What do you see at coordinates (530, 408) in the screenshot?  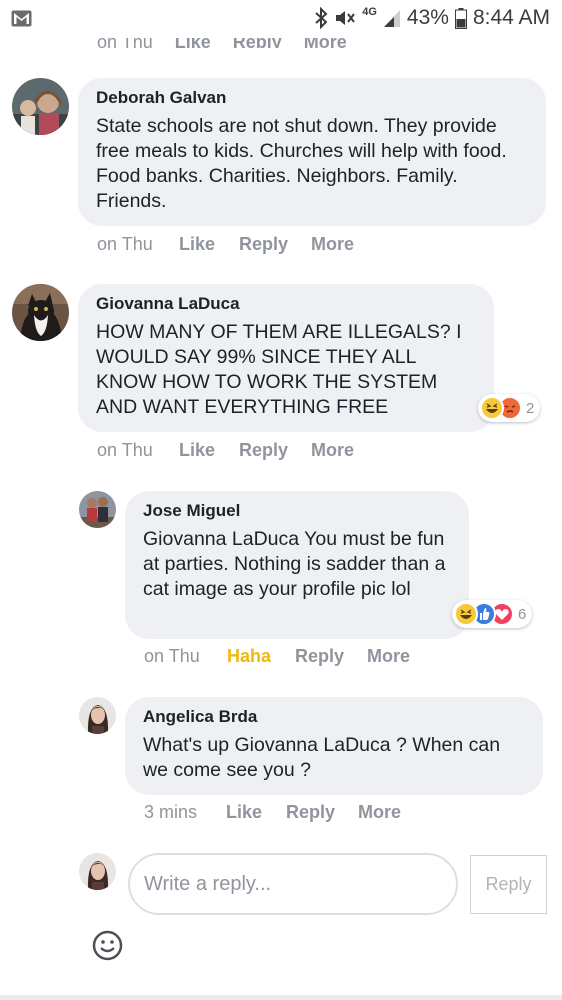 I see `reaction-count: 2` at bounding box center [530, 408].